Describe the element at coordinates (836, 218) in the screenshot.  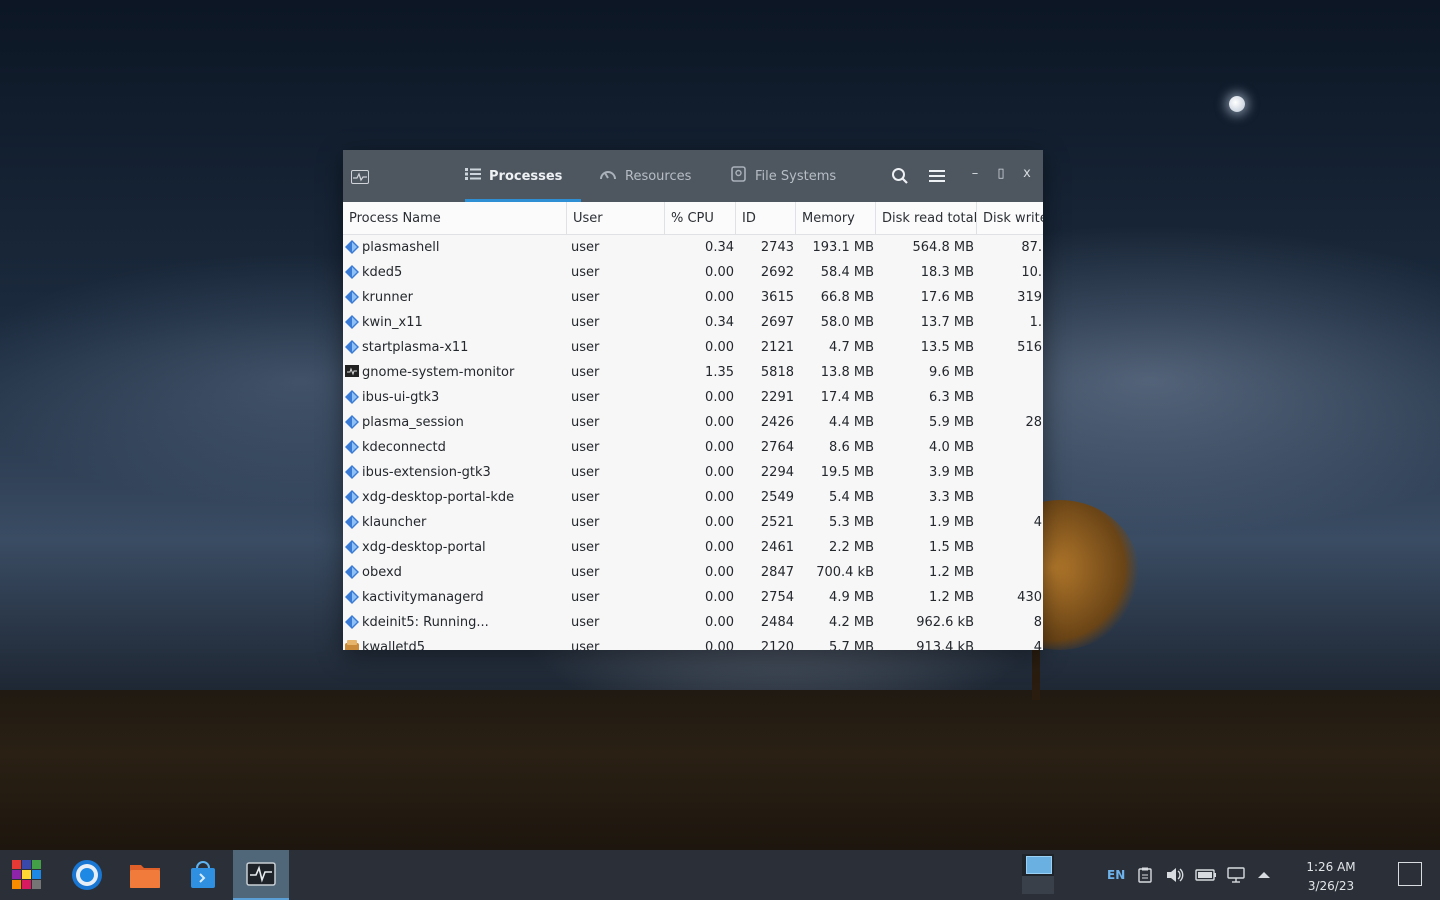
I see `column-memory: Memory` at that location.